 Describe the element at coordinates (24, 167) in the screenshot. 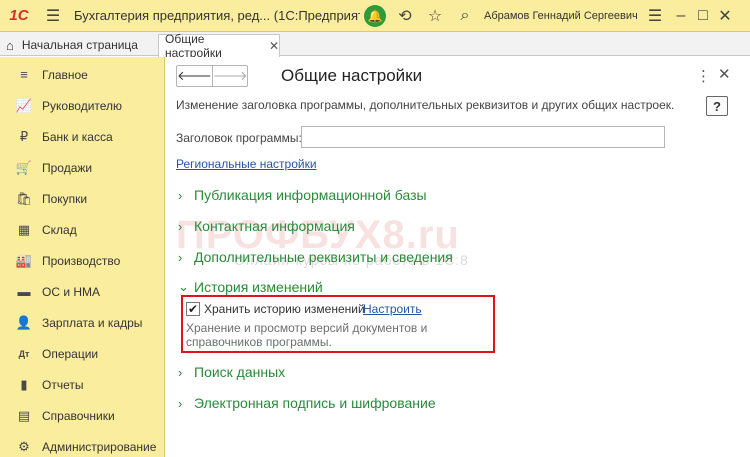

I see `cart-icon: 🛒` at that location.